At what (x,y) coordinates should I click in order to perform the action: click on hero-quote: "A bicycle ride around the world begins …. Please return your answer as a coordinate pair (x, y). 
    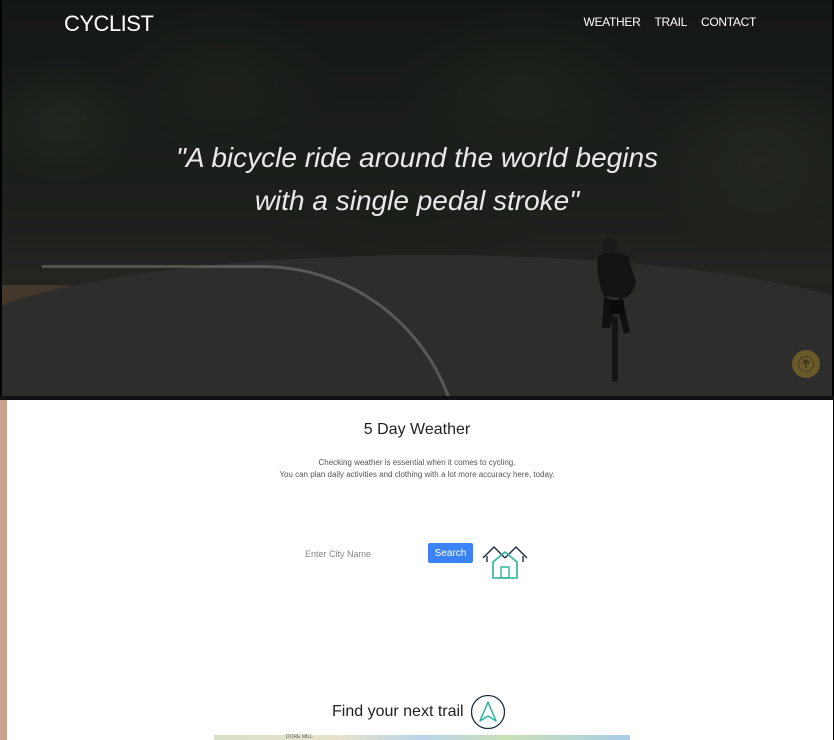
    Looking at the image, I should click on (417, 179).